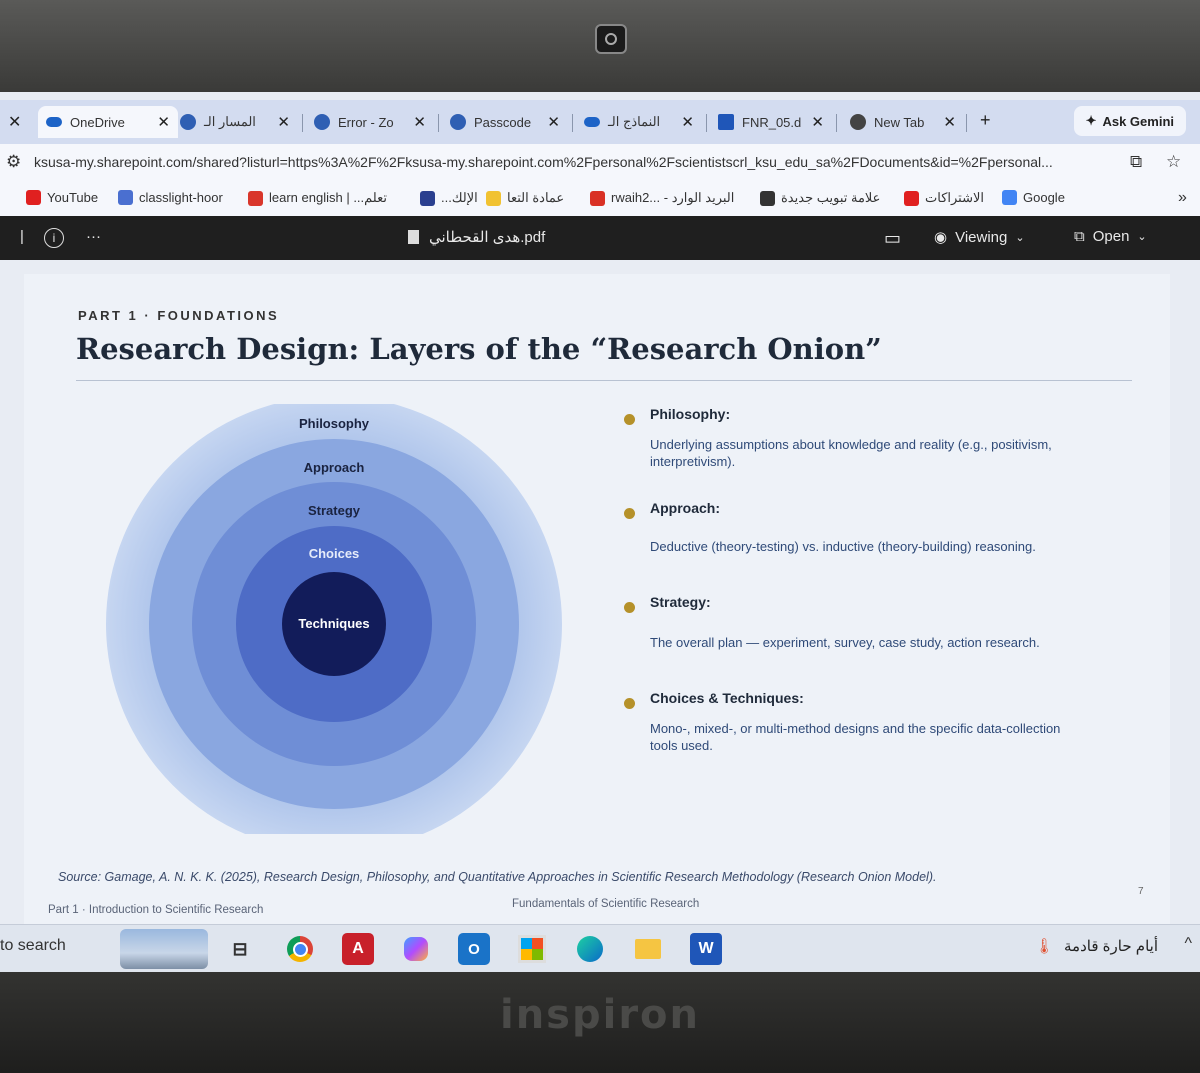  Describe the element at coordinates (606, 904) in the screenshot. I see `footer-center: Fundamentals of Scientific Research` at that location.